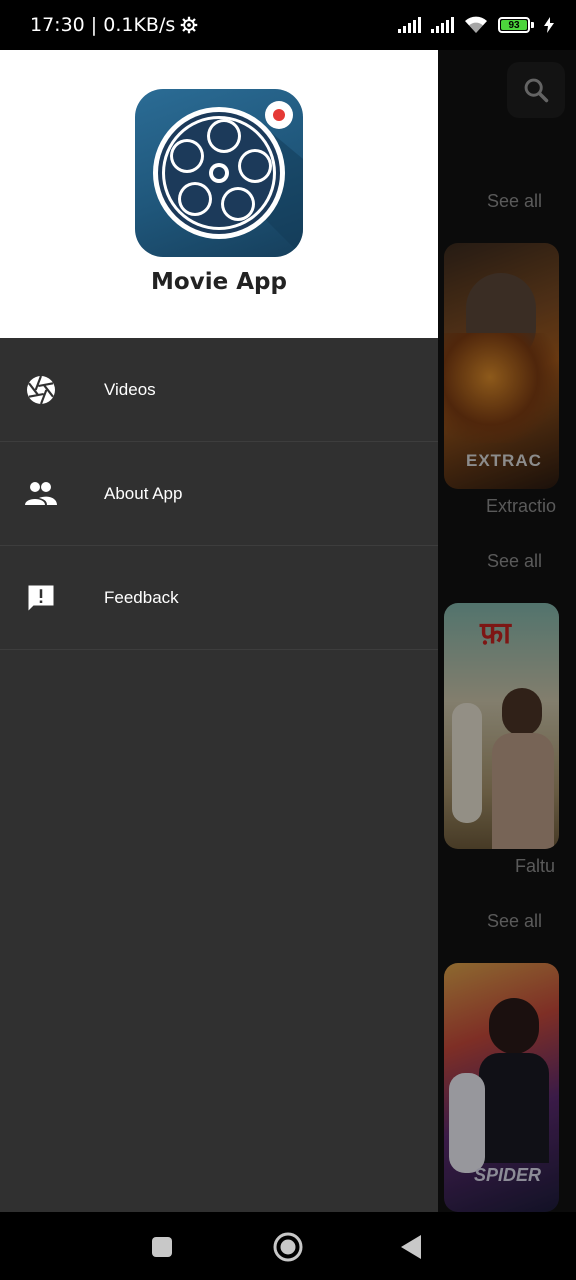  What do you see at coordinates (288, 25) in the screenshot?
I see `status-bar: 17:30 | 0.1KB/s 93` at bounding box center [288, 25].